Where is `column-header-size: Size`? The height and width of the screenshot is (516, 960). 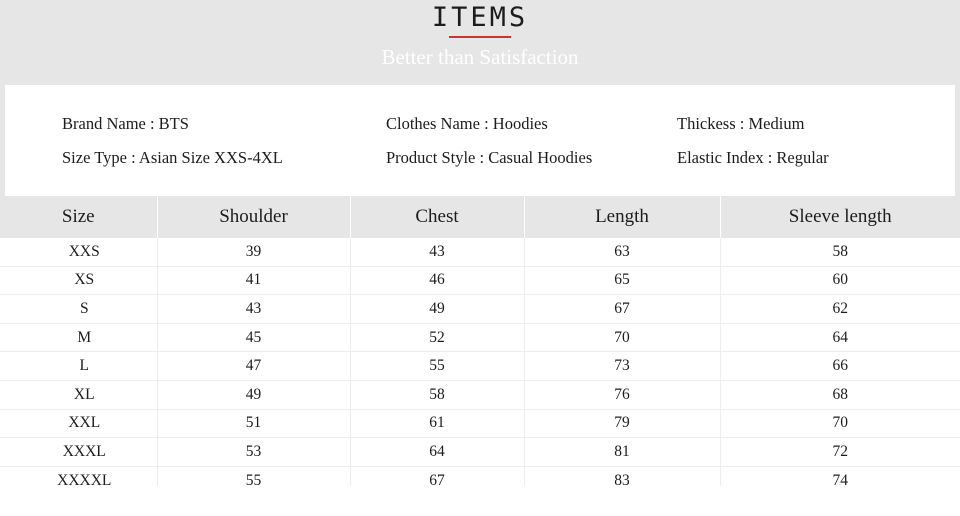
column-header-size: Size is located at coordinates (79, 217).